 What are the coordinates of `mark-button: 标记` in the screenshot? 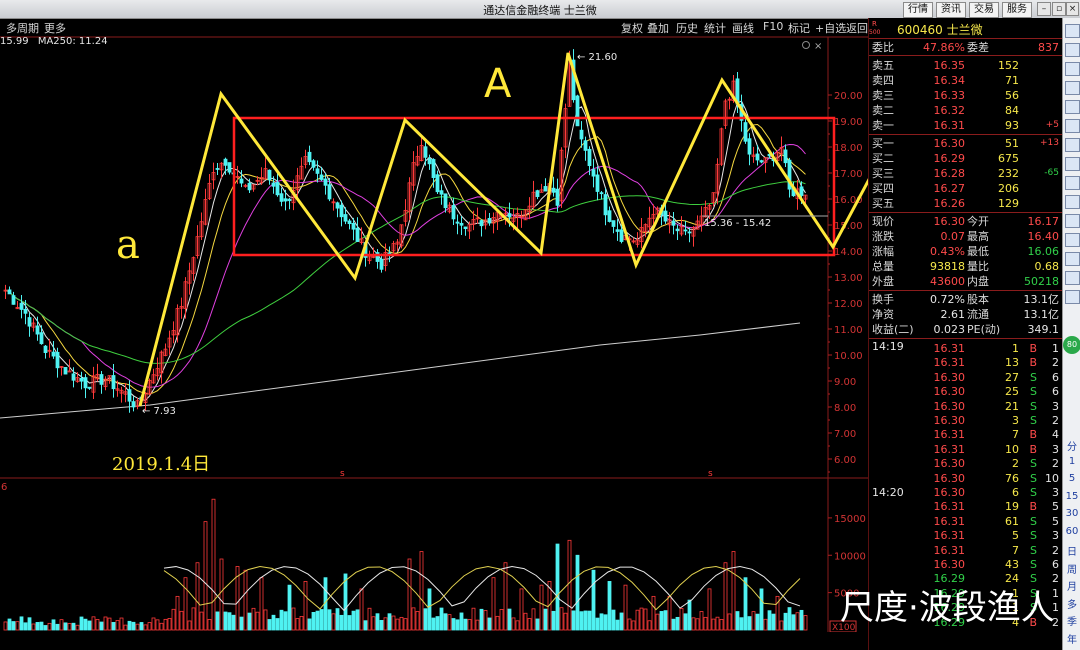 It's located at (799, 28).